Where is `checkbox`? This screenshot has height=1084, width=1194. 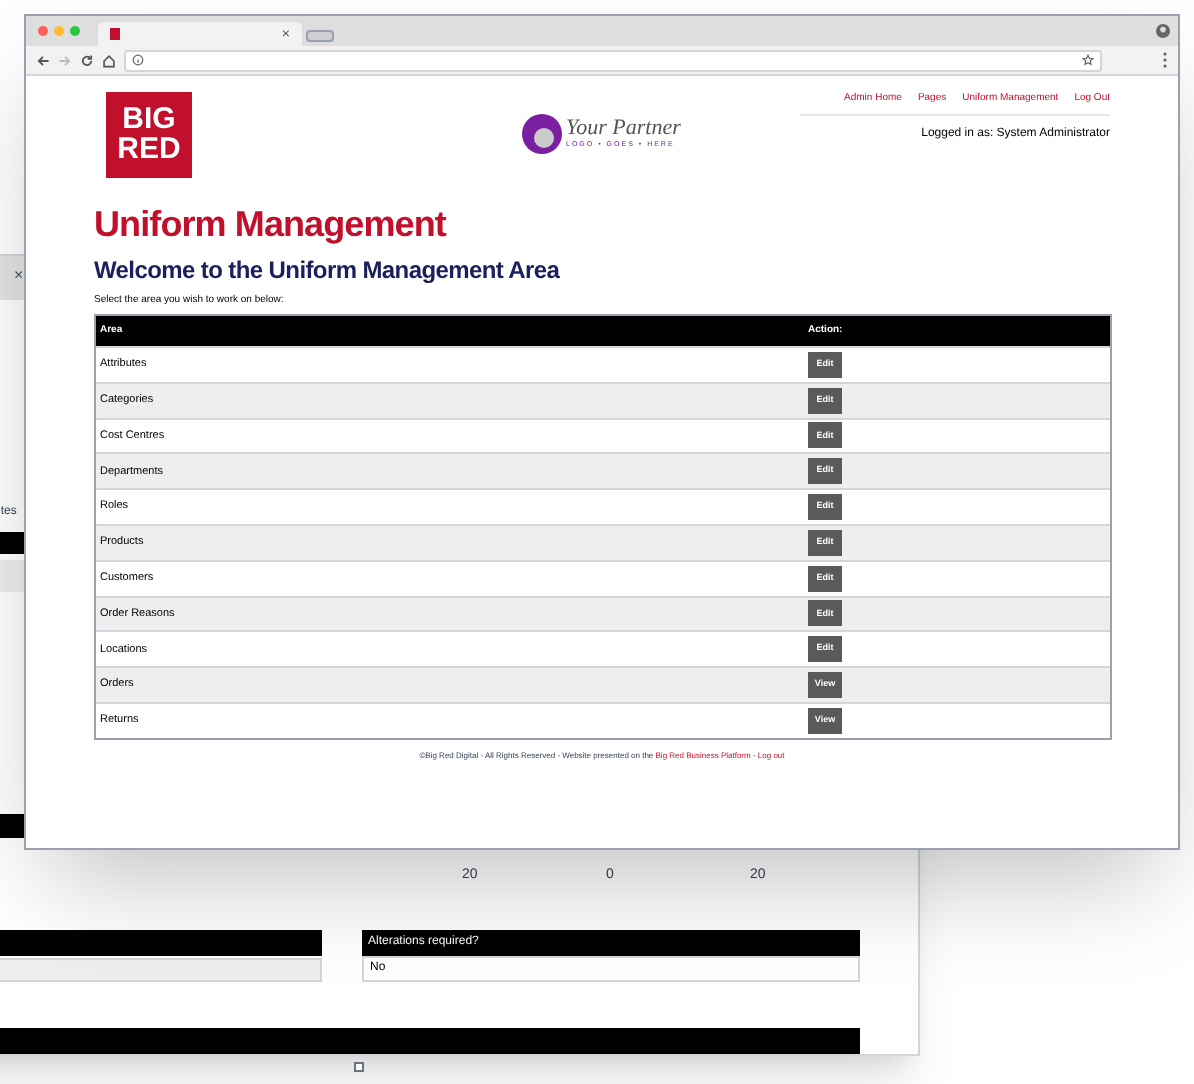 checkbox is located at coordinates (359, 1067).